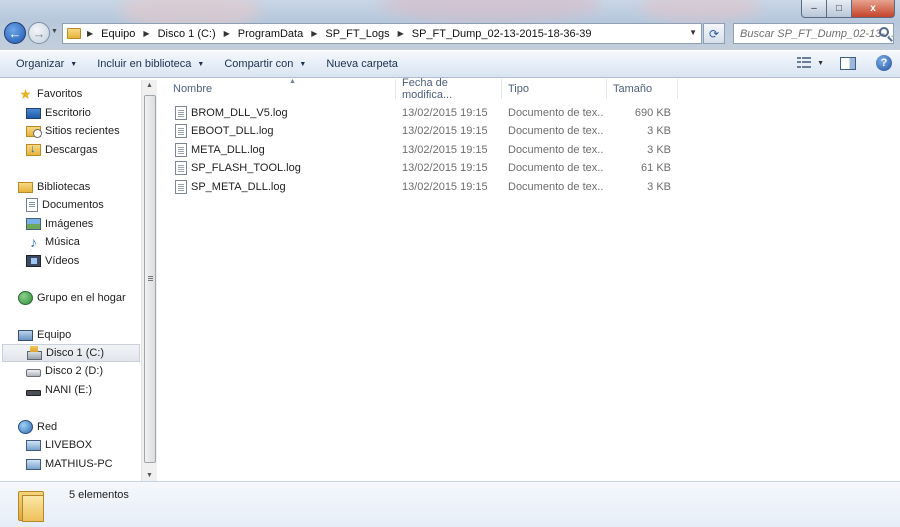  Describe the element at coordinates (33, 392) in the screenshot. I see `removable-drive-icon` at that location.